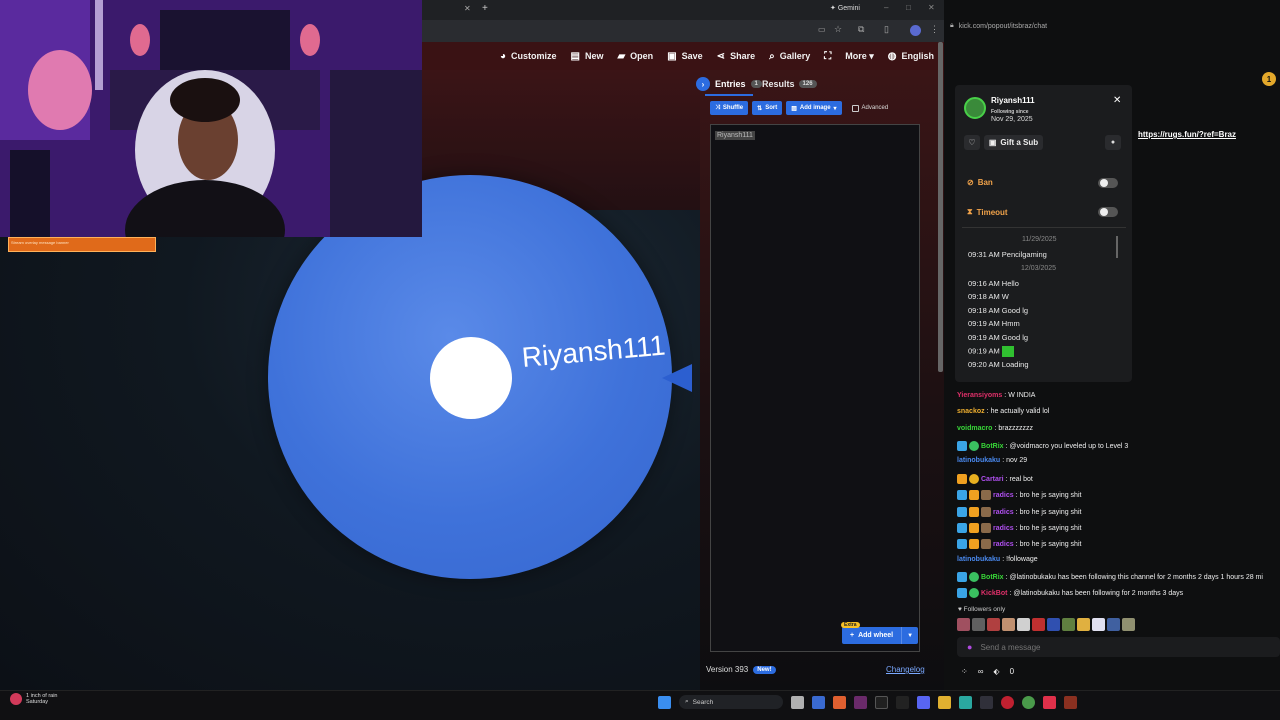 This screenshot has height=720, width=1280. What do you see at coordinates (34, 699) in the screenshot?
I see `weather-widget: 1 inch of rain Saturday` at bounding box center [34, 699].